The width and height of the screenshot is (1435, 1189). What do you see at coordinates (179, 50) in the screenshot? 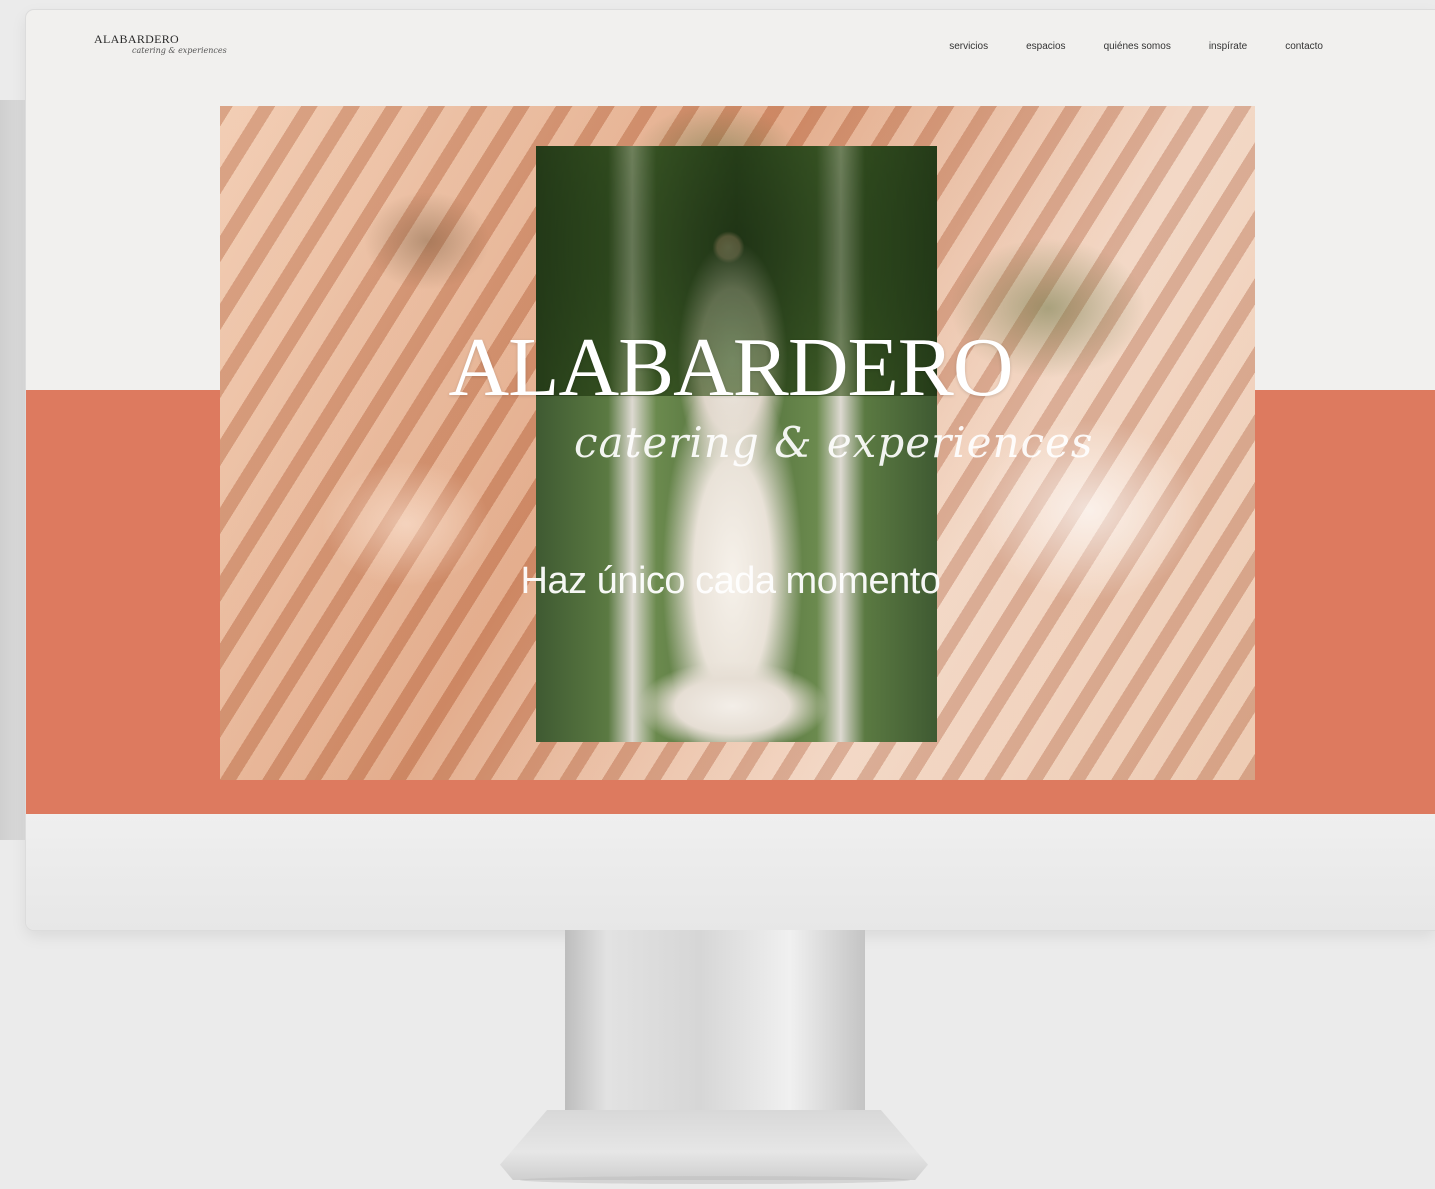
I see `logo-script: catering & experiences` at bounding box center [179, 50].